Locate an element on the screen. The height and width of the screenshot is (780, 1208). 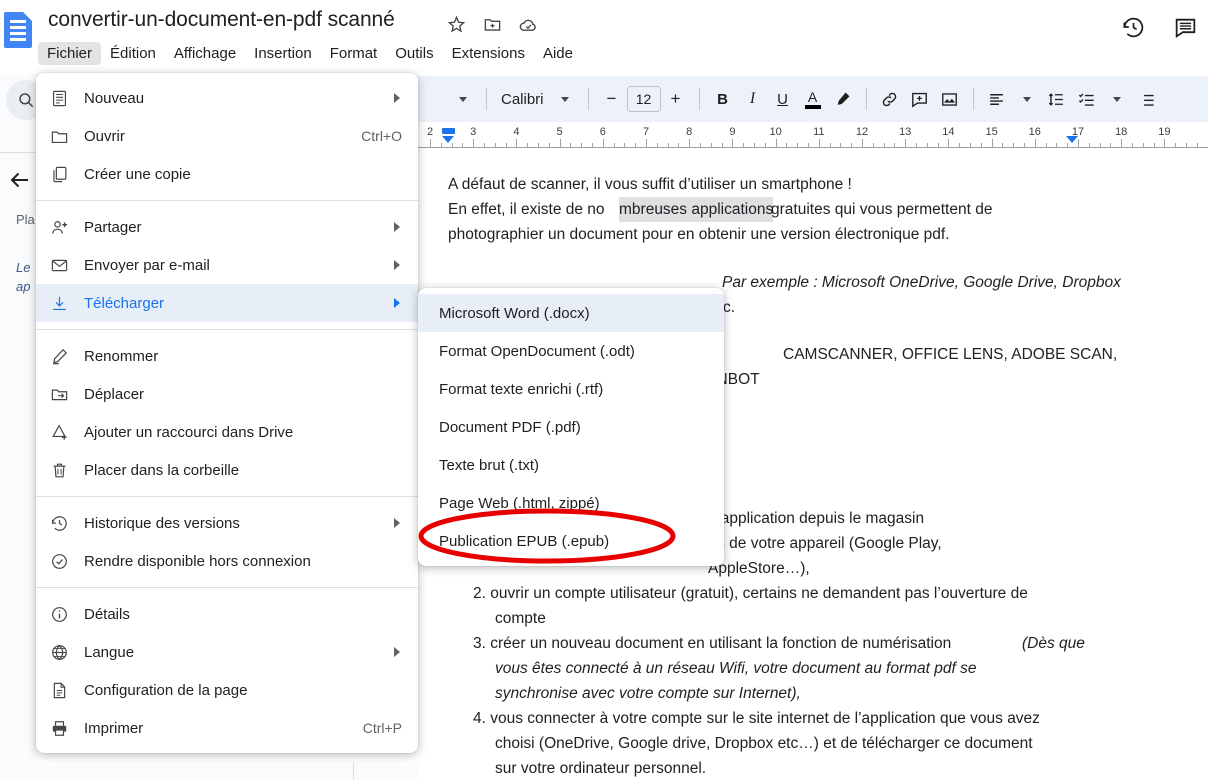
file-menu-item-nouveau: Nouveau is located at coordinates (227, 98).